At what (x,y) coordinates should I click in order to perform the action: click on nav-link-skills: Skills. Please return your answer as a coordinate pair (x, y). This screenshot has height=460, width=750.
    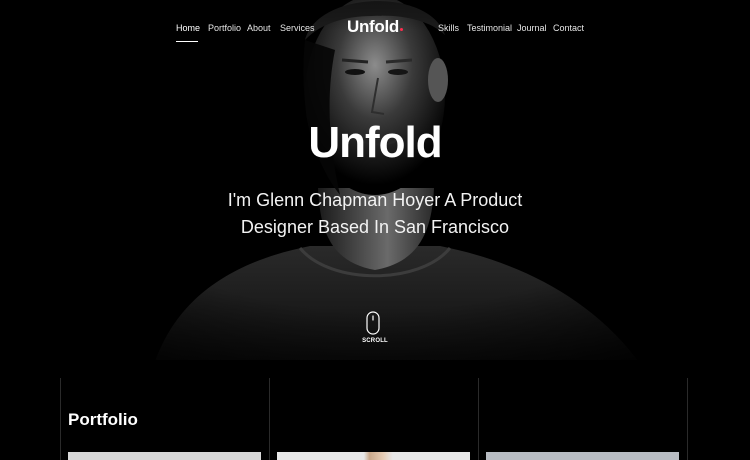
    Looking at the image, I should click on (448, 28).